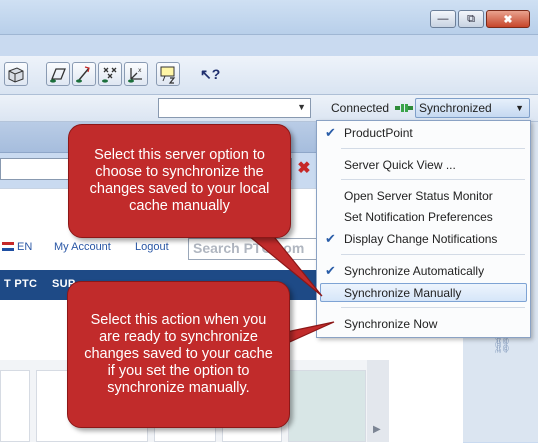  I want to click on toolbar-button-annotation-display, so click(168, 74).